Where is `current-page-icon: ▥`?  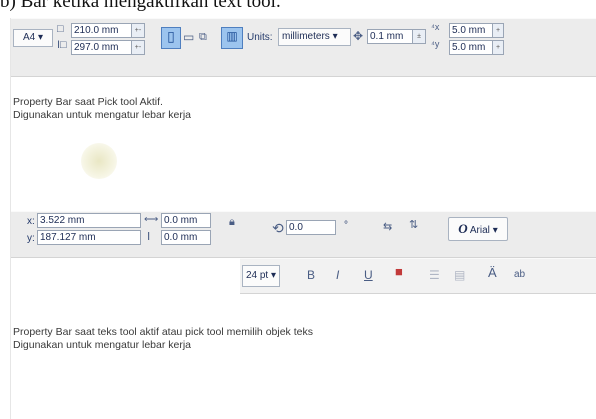
current-page-icon: ▥ is located at coordinates (232, 38).